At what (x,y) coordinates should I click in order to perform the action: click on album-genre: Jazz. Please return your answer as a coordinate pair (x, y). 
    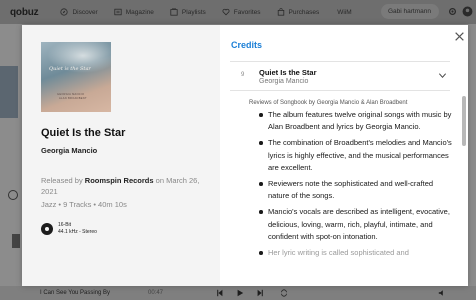
    Looking at the image, I should click on (48, 204).